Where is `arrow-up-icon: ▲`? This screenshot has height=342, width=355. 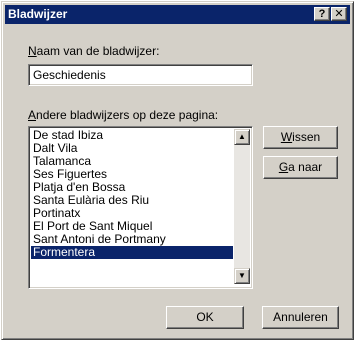
arrow-up-icon: ▲ is located at coordinates (242, 136).